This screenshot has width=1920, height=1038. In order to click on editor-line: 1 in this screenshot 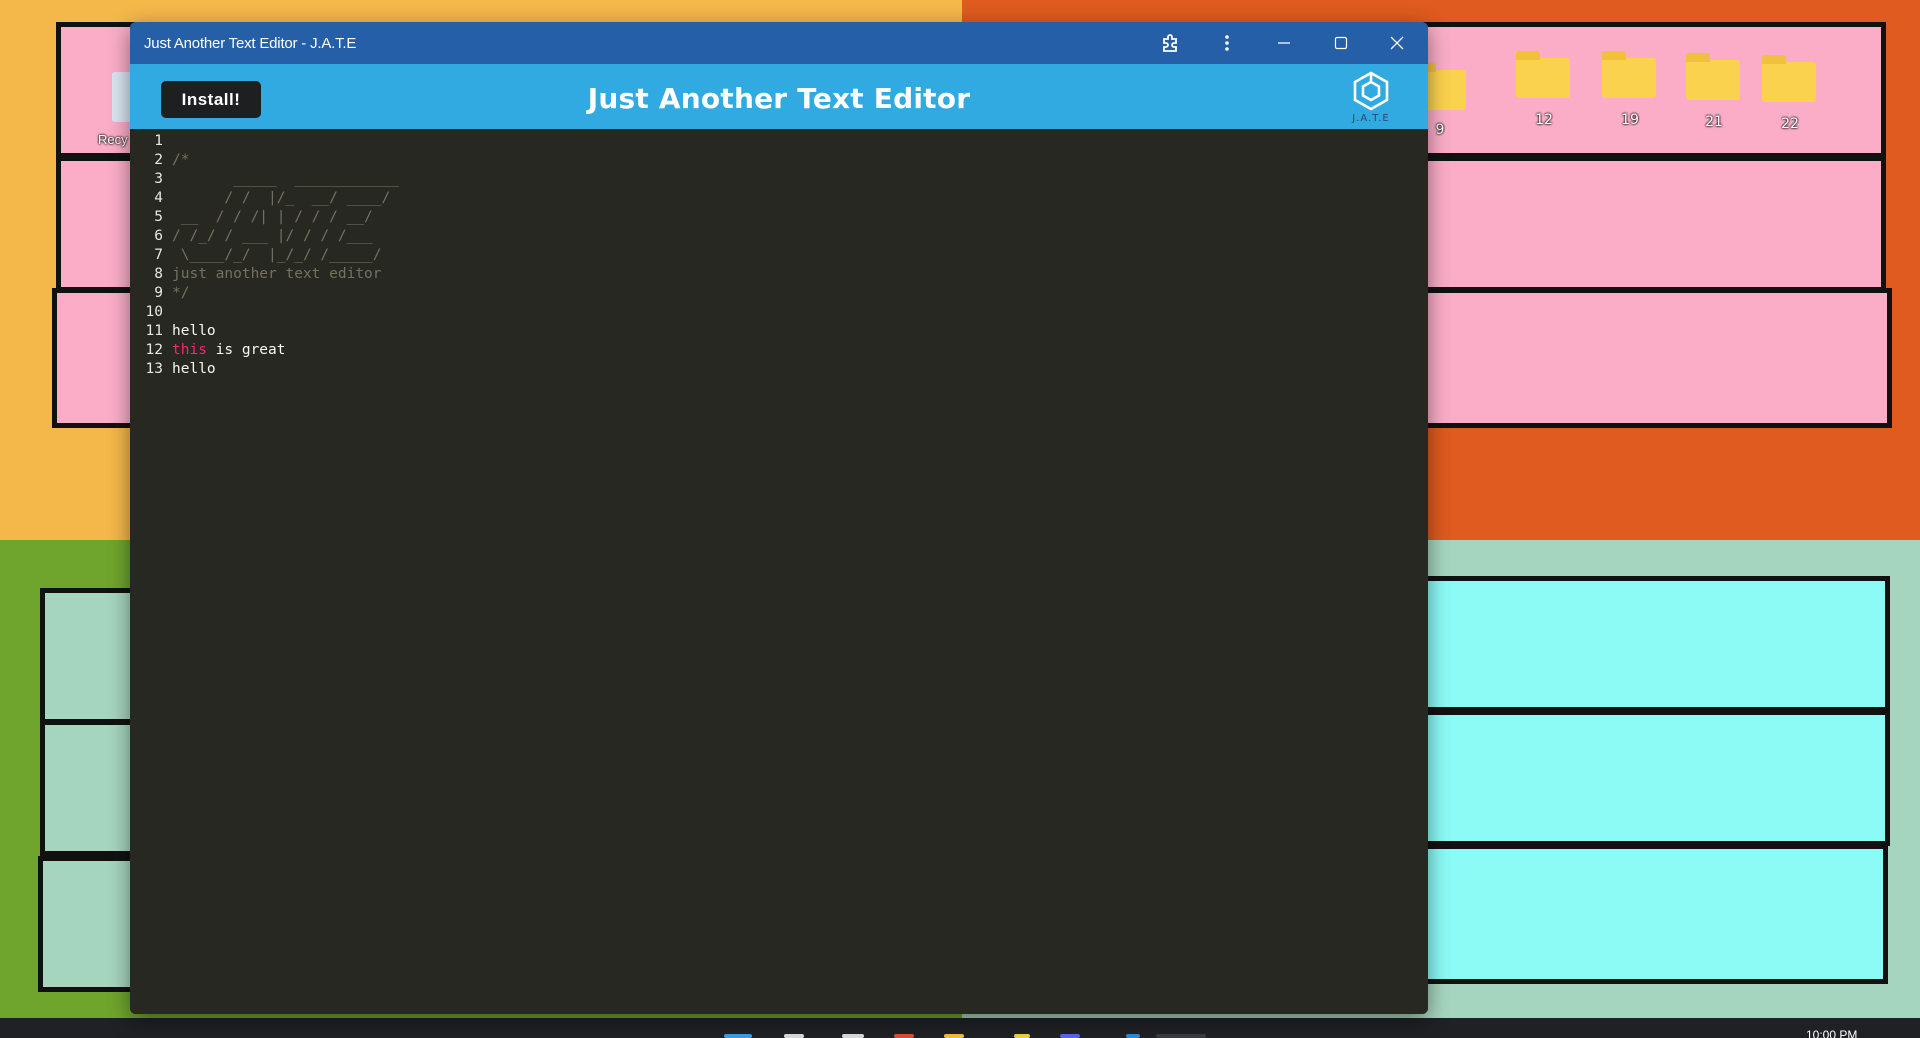, I will do `click(151, 141)`.